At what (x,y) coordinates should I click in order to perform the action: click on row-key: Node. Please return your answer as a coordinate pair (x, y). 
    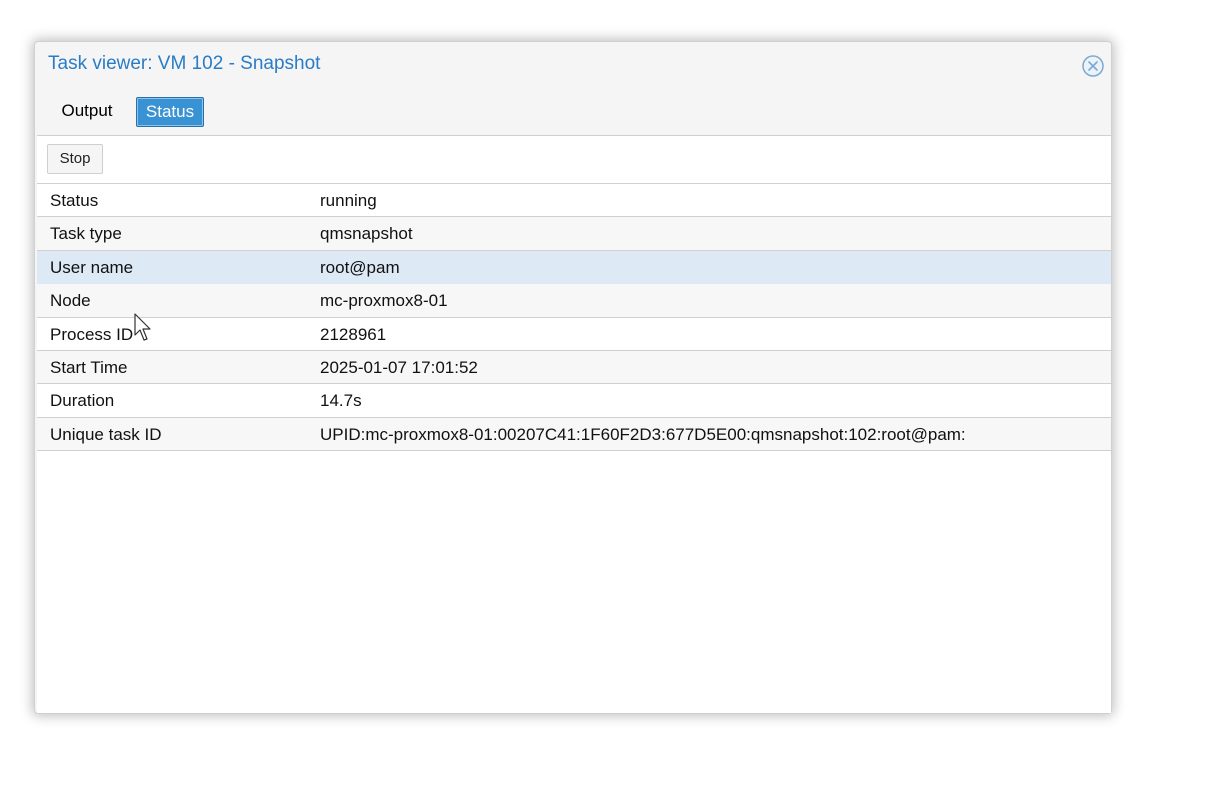
    Looking at the image, I should click on (70, 301).